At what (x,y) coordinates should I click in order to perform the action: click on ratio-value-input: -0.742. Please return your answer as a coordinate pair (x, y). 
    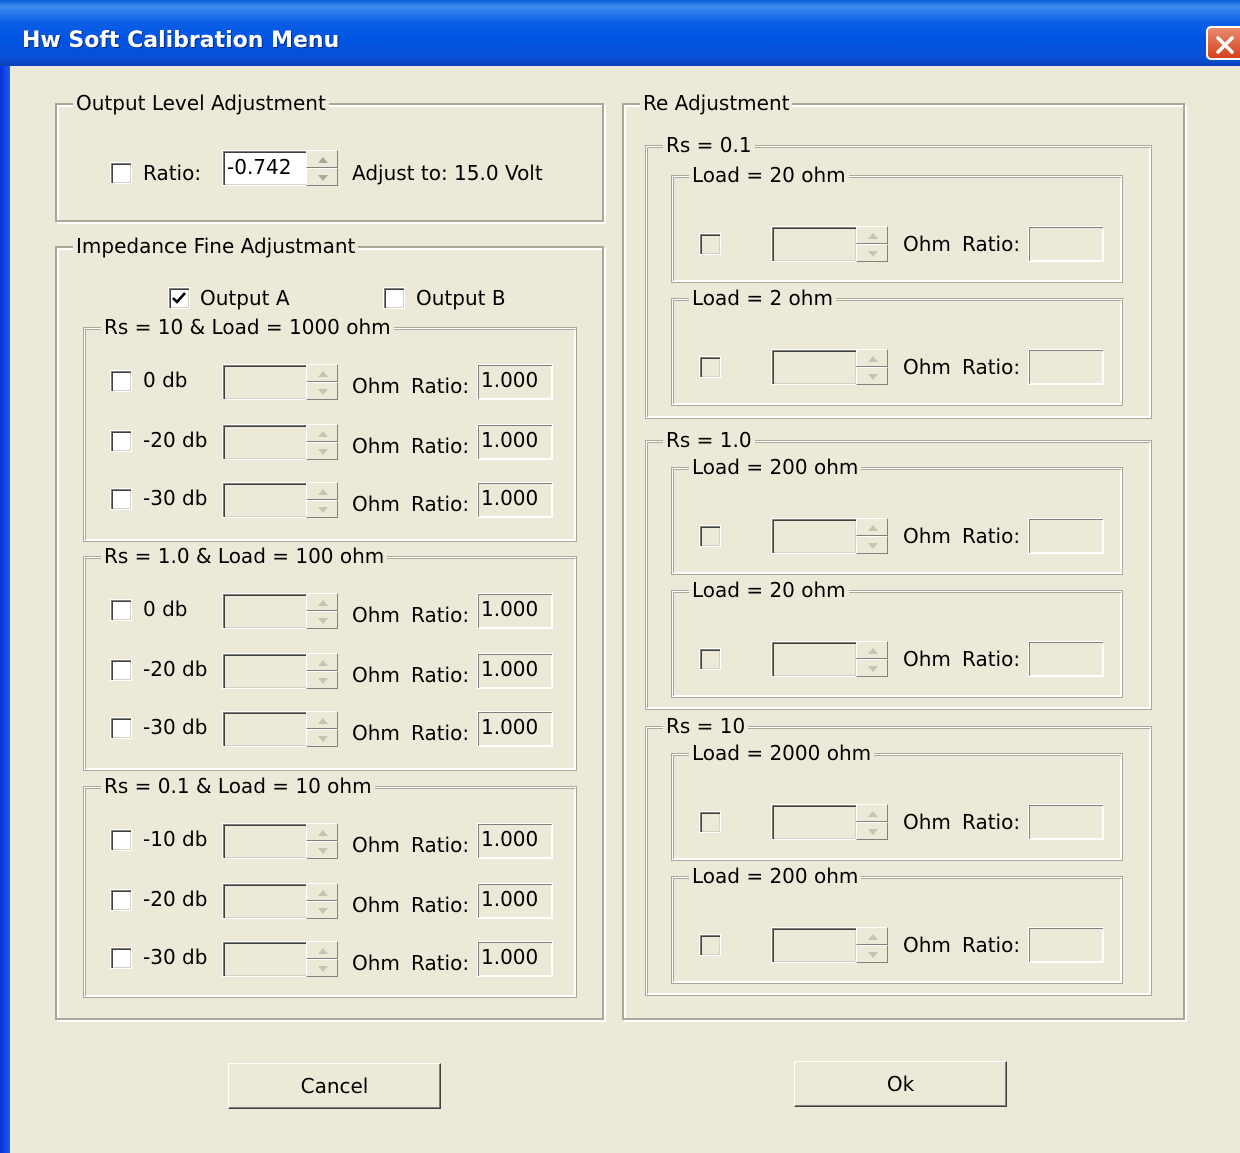
    Looking at the image, I should click on (265, 168).